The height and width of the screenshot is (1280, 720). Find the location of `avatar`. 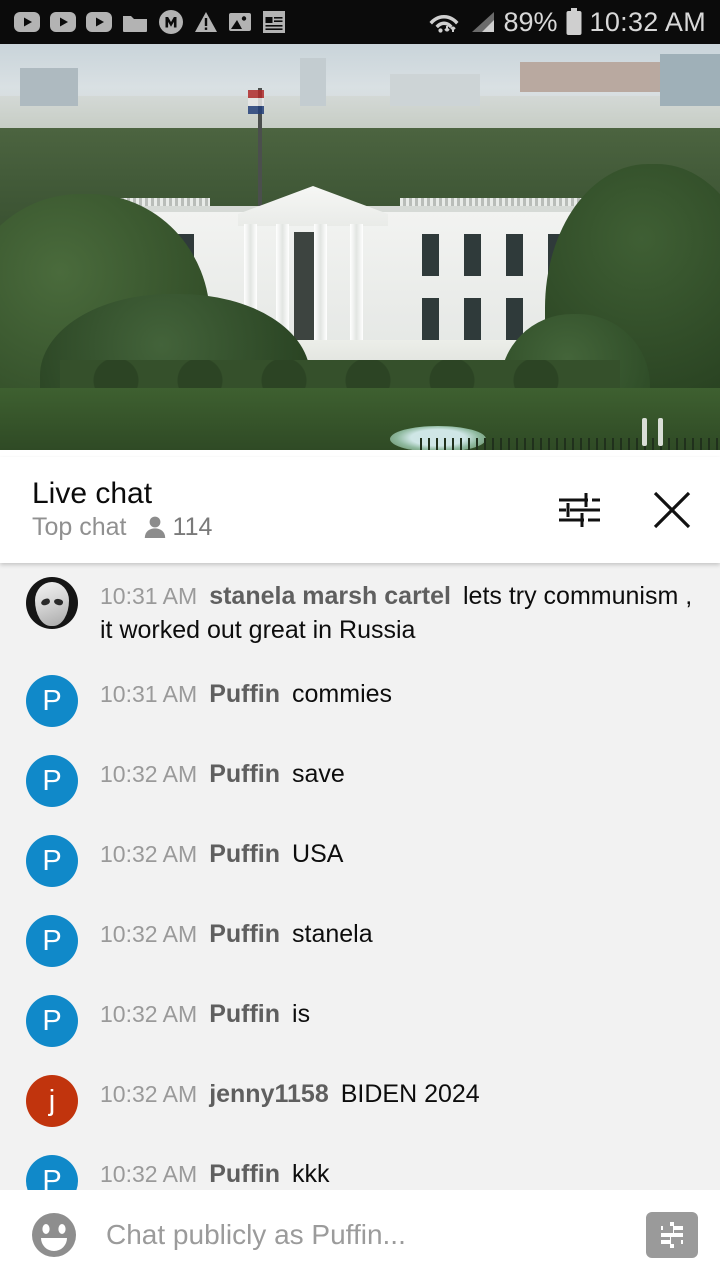

avatar is located at coordinates (52, 603).